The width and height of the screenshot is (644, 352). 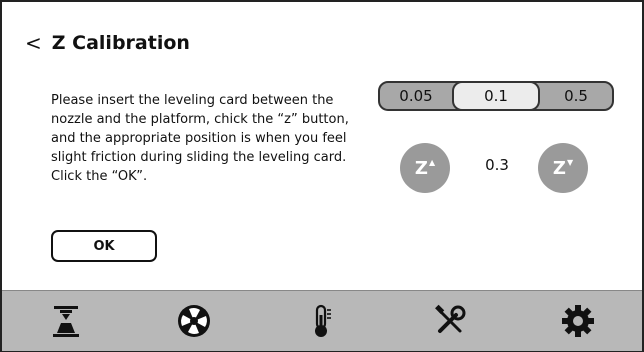 I want to click on nav-tools, so click(x=450, y=321).